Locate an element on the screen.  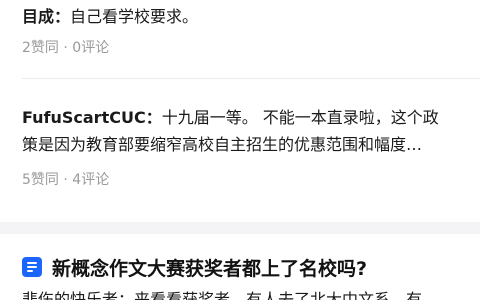
question-answer-preview: 悲伤的快乐者：来看看获奖者，有人去了北大中文系，有 is located at coordinates (251, 294).